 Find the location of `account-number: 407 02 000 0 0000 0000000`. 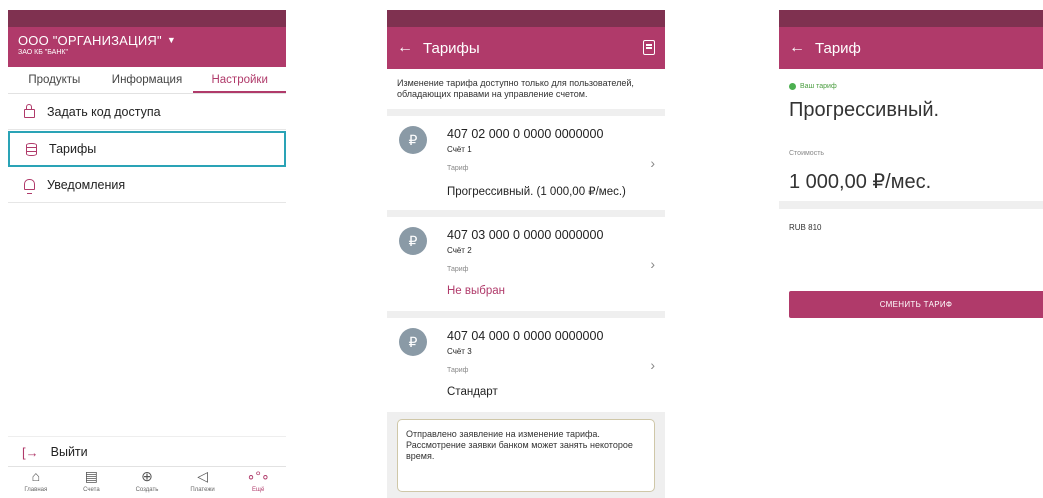

account-number: 407 02 000 0 0000 0000000 is located at coordinates (525, 134).